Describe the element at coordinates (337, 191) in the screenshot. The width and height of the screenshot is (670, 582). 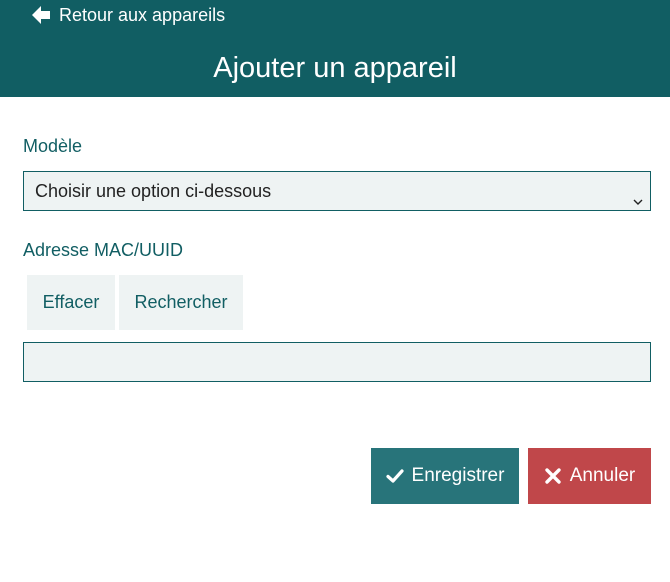
I see `model-select: Choisir une option ci-dessous` at that location.